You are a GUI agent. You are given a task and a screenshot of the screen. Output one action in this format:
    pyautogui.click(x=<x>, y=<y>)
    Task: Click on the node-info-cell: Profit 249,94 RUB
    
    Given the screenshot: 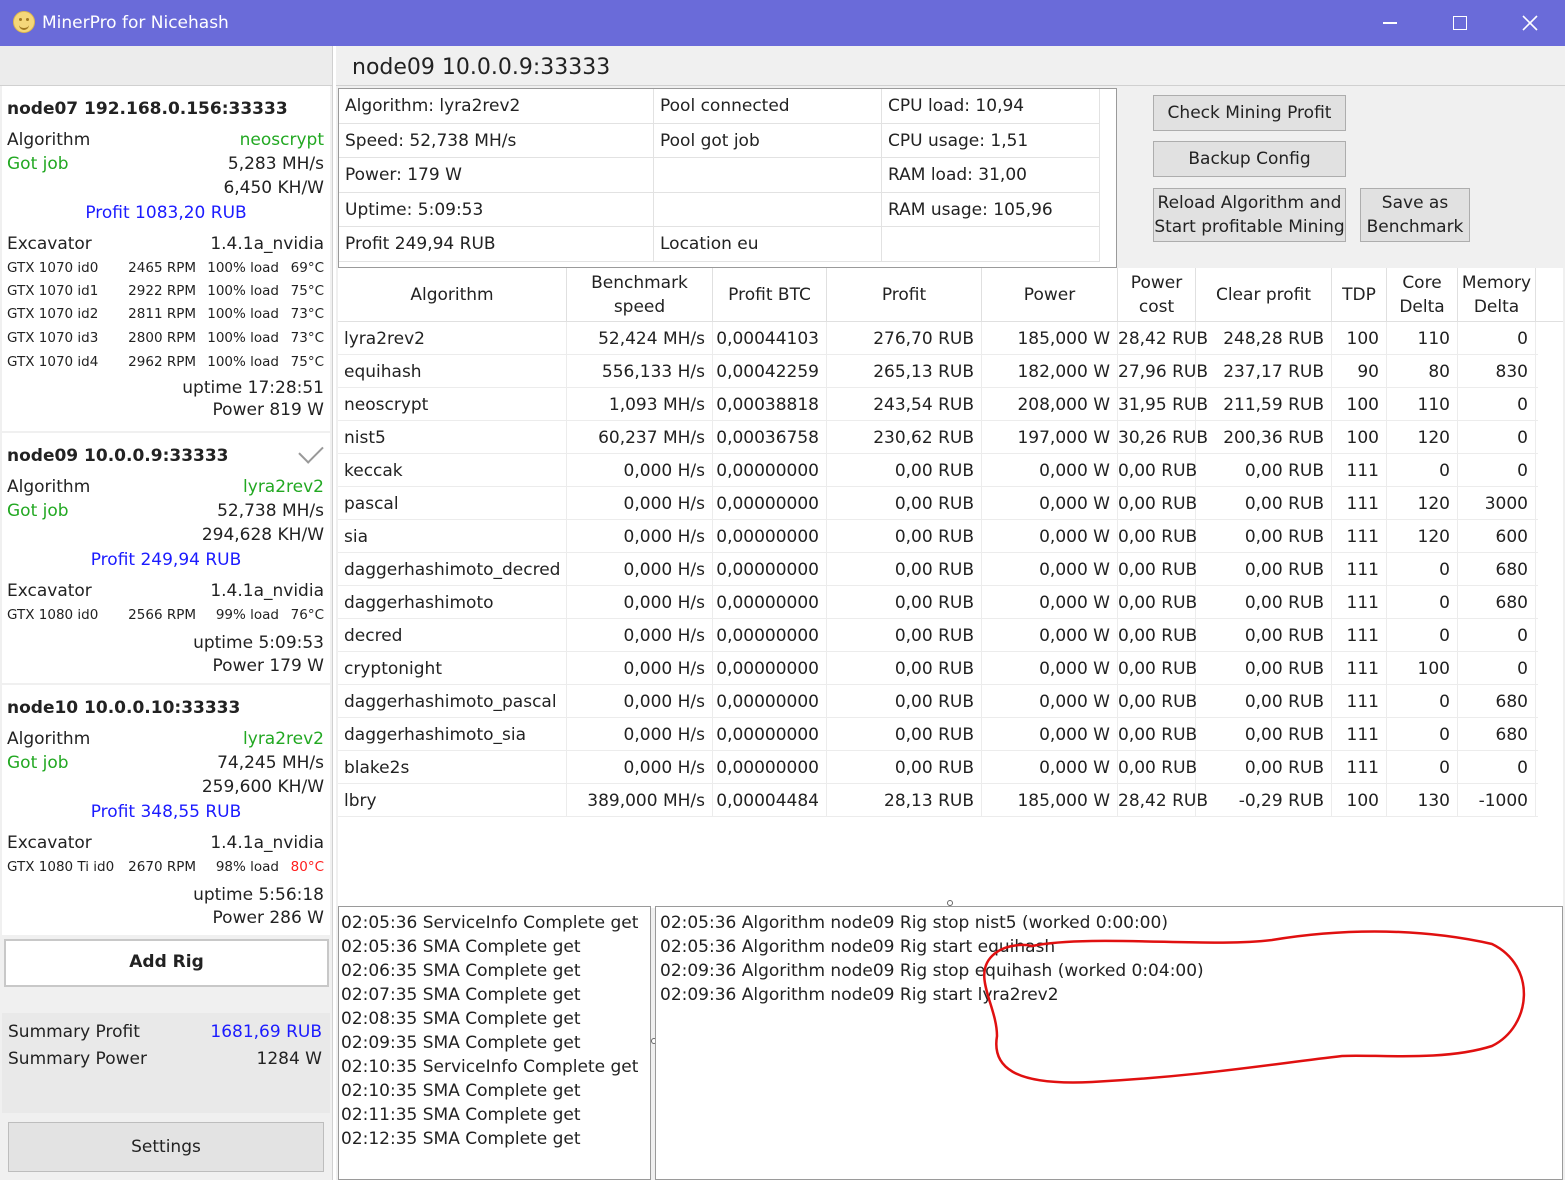 What is the action you would take?
    pyautogui.click(x=496, y=244)
    